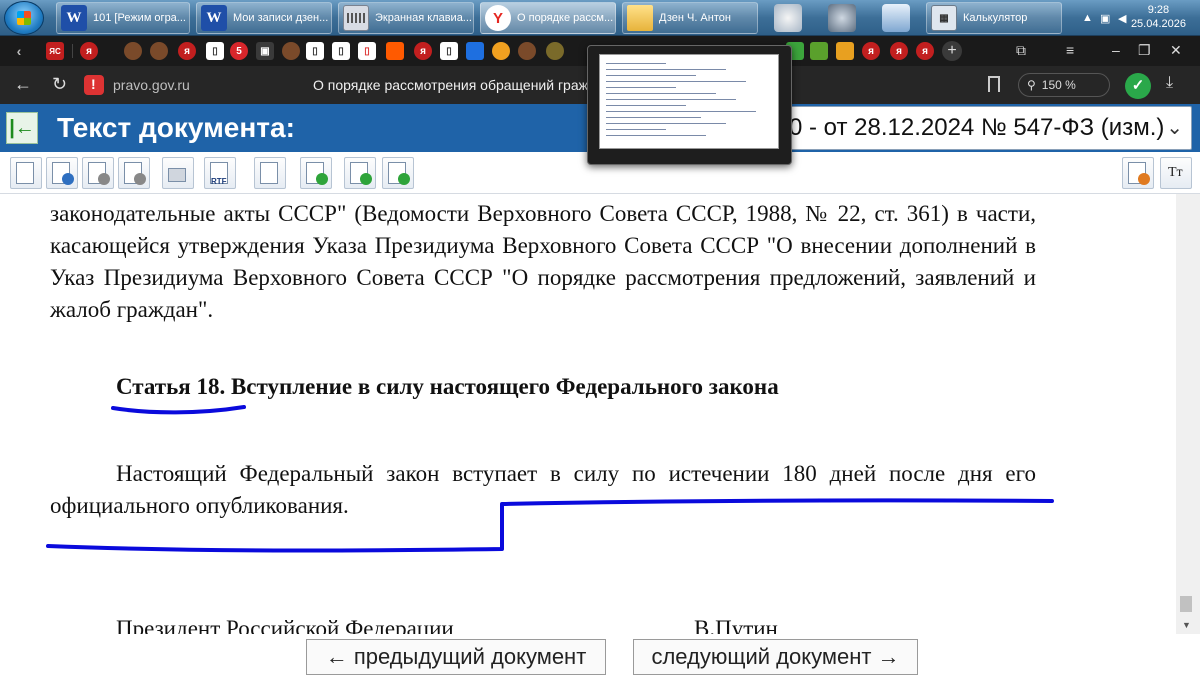  Describe the element at coordinates (1116, 50) in the screenshot. I see `minimize-icon: –` at that location.